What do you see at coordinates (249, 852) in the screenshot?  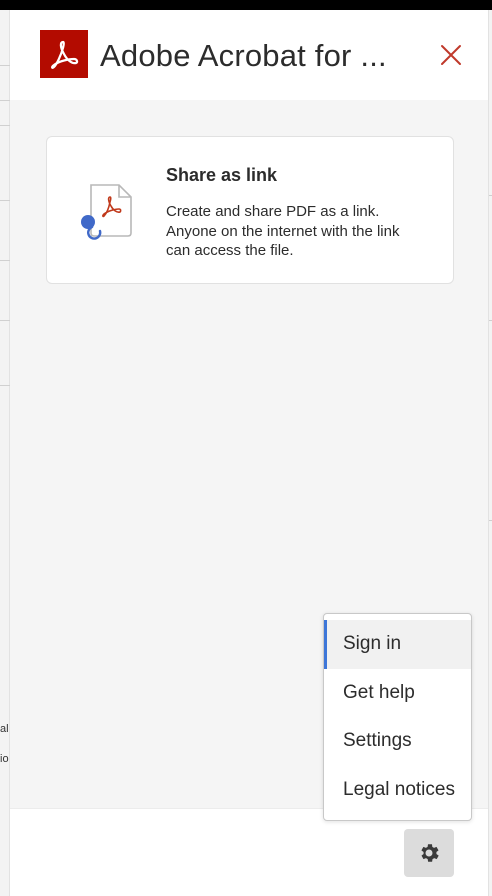 I see `panel-footer` at bounding box center [249, 852].